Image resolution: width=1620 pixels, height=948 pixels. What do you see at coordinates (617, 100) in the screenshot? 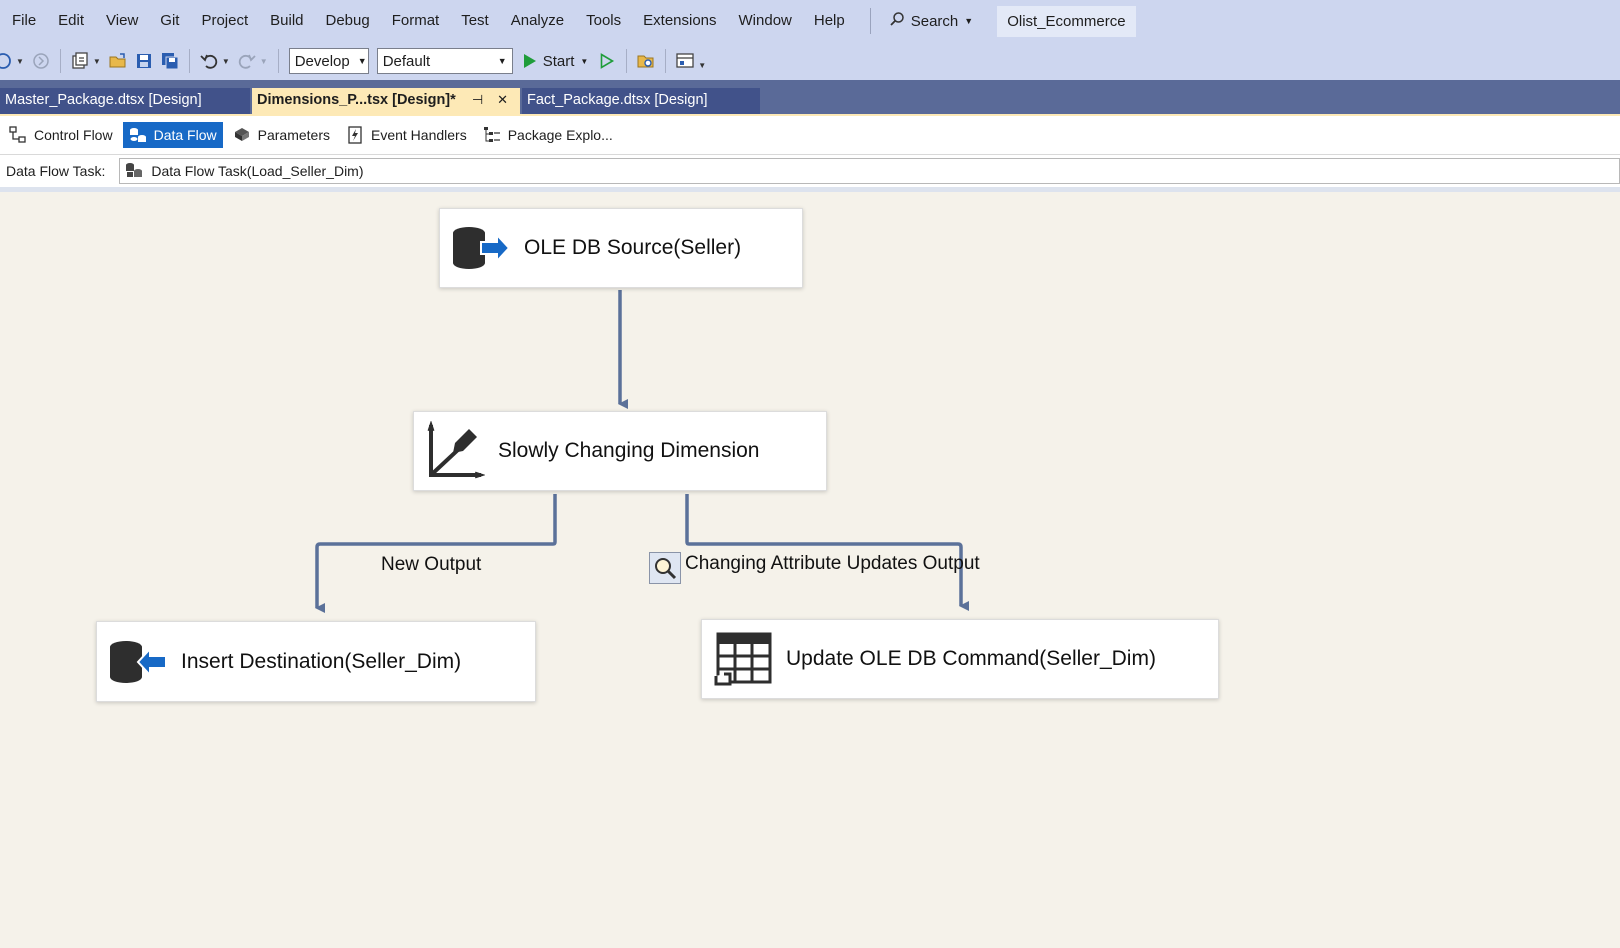
I see `doc-tab-label: Fact_Package.dtsx [Design]` at bounding box center [617, 100].